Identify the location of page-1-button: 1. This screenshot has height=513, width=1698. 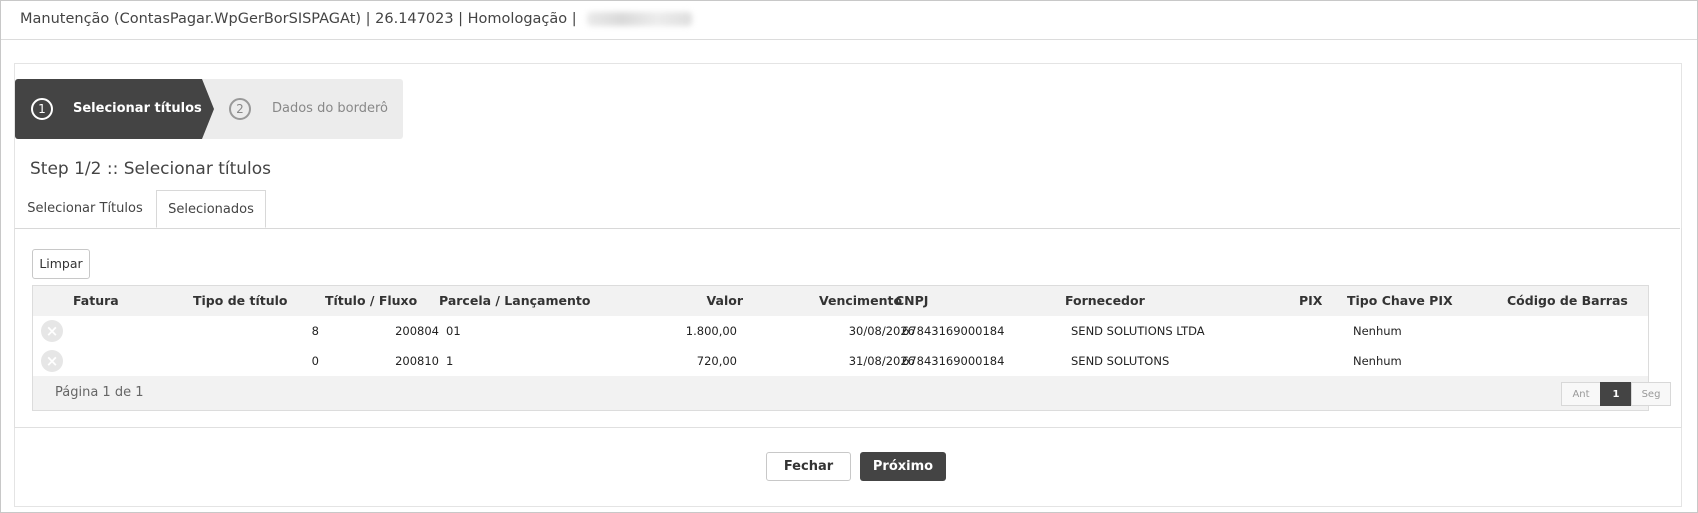
(1616, 394).